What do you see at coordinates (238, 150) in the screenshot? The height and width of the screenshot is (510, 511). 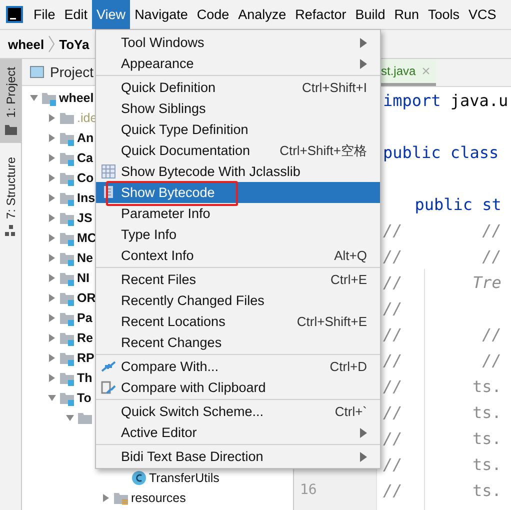 I see `menu-item: Quick Documentation Ctrl+Shift+空格` at bounding box center [238, 150].